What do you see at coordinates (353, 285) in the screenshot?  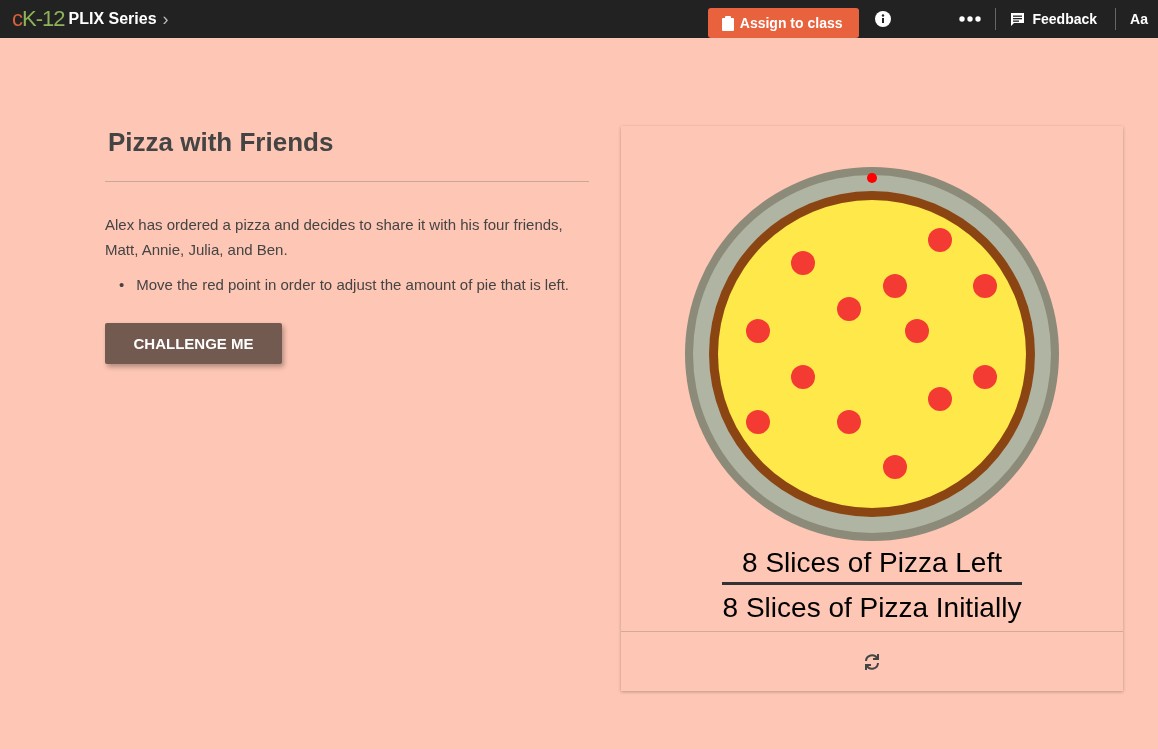 I see `instruction-item: Move the red point in order to adjust the amount of pie that is left.` at bounding box center [353, 285].